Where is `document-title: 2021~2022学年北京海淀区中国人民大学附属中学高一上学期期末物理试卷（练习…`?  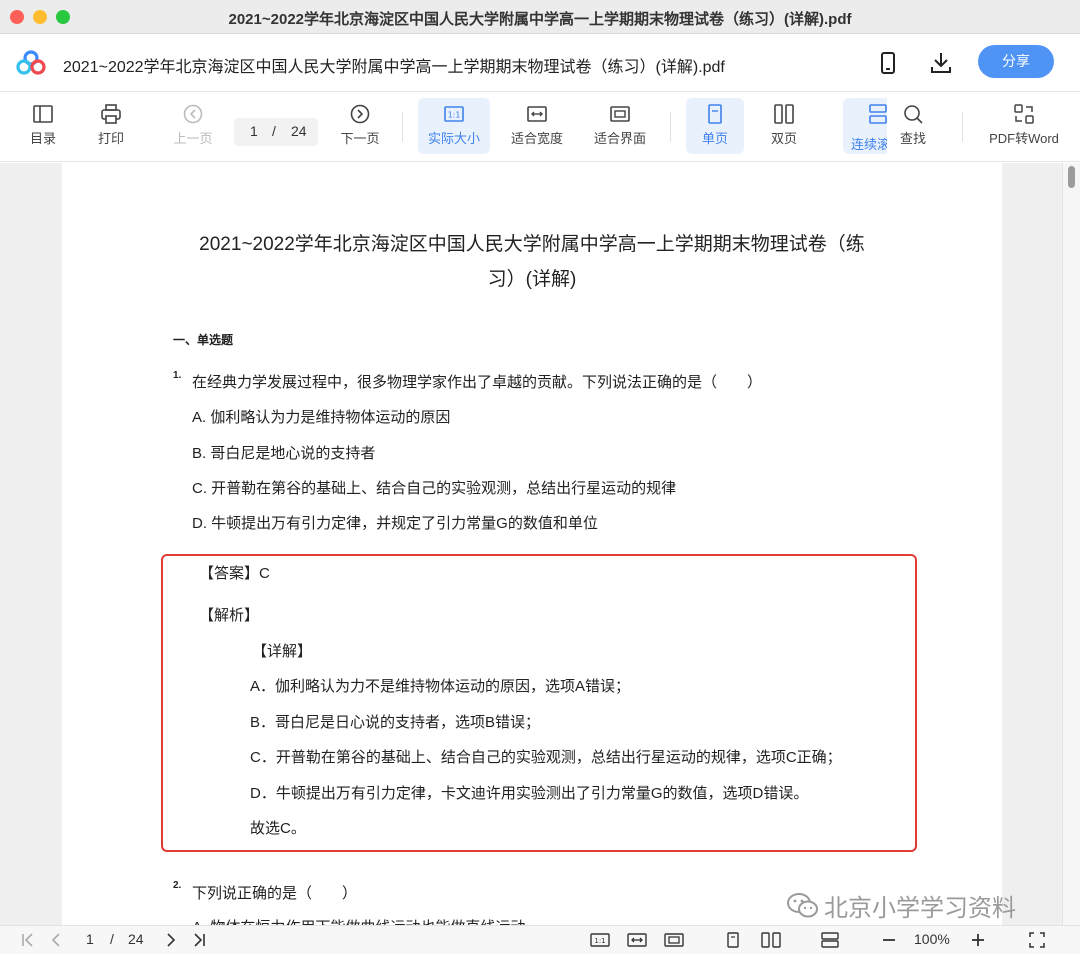
document-title: 2021~2022学年北京海淀区中国人民大学附属中学高一上学期期末物理试卷（练习… is located at coordinates (394, 67).